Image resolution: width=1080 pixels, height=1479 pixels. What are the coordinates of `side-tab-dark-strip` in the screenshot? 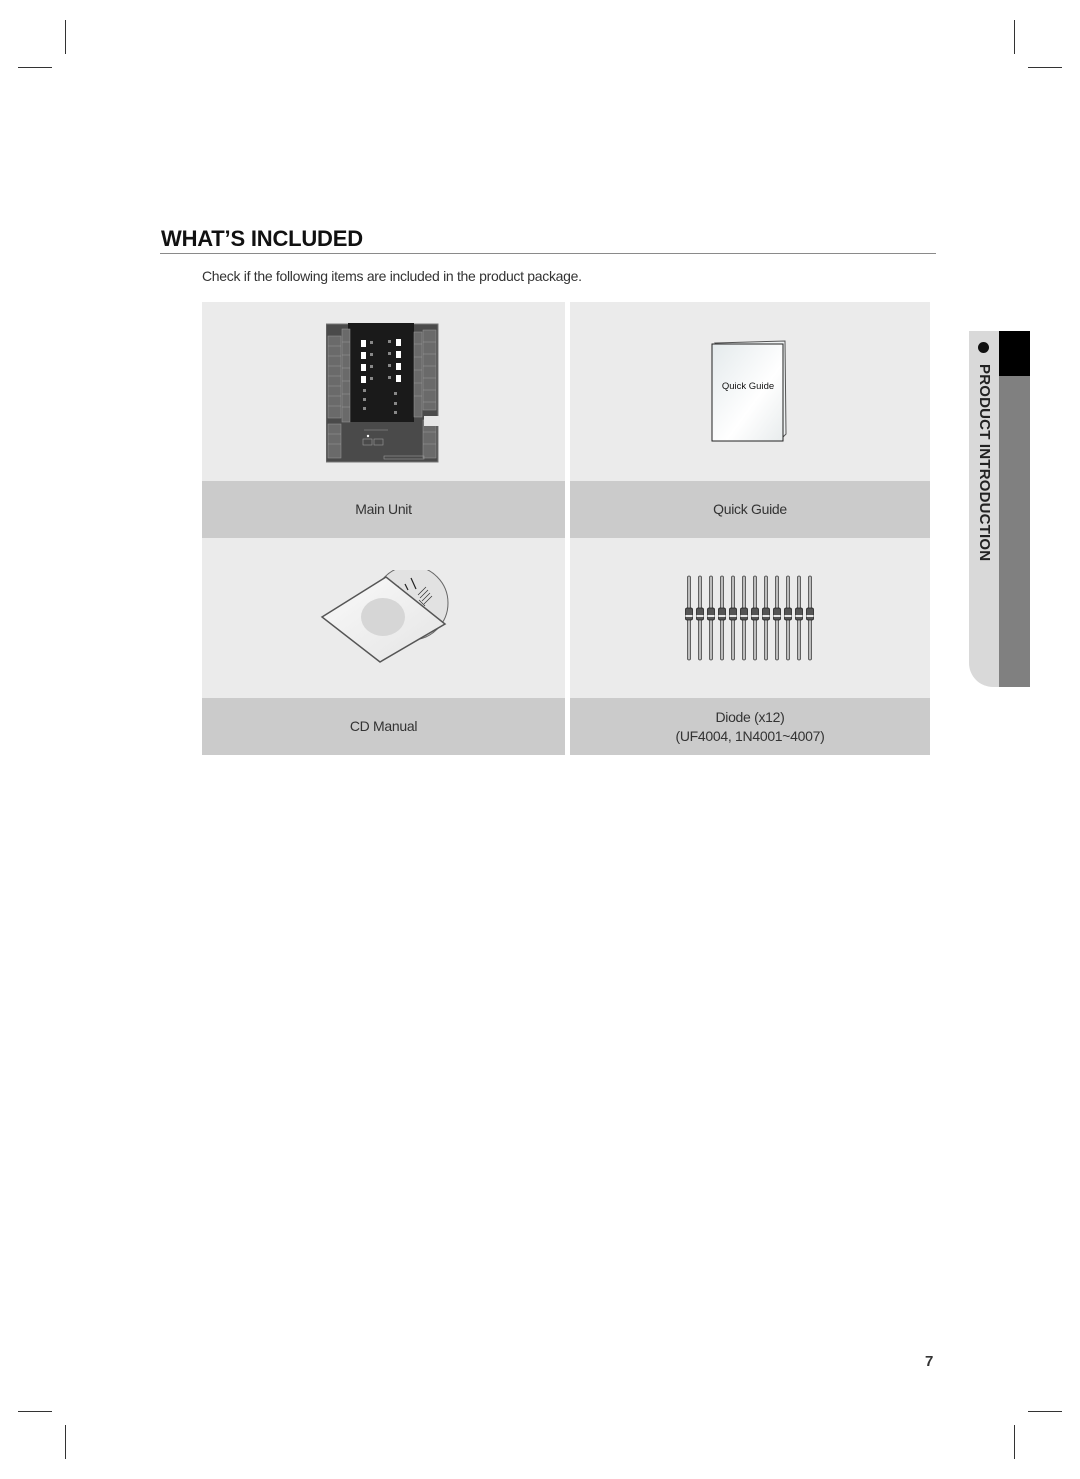 It's located at (1014, 509).